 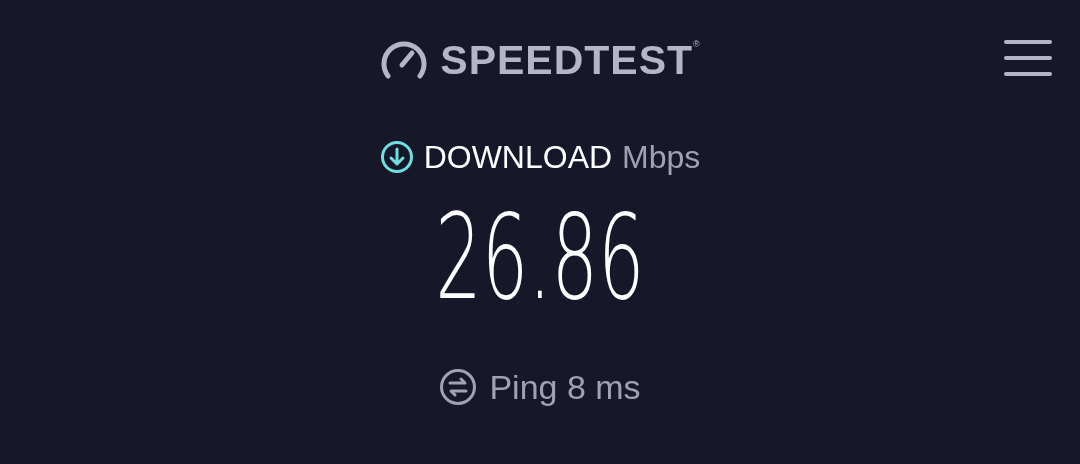 What do you see at coordinates (661, 157) in the screenshot?
I see `unit-label: Mbps` at bounding box center [661, 157].